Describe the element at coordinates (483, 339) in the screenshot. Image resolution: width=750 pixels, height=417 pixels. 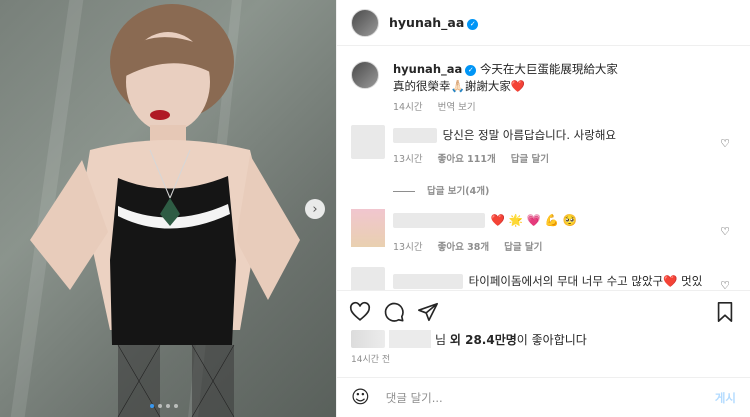
I see `likes-count: 외 28.4만명` at that location.